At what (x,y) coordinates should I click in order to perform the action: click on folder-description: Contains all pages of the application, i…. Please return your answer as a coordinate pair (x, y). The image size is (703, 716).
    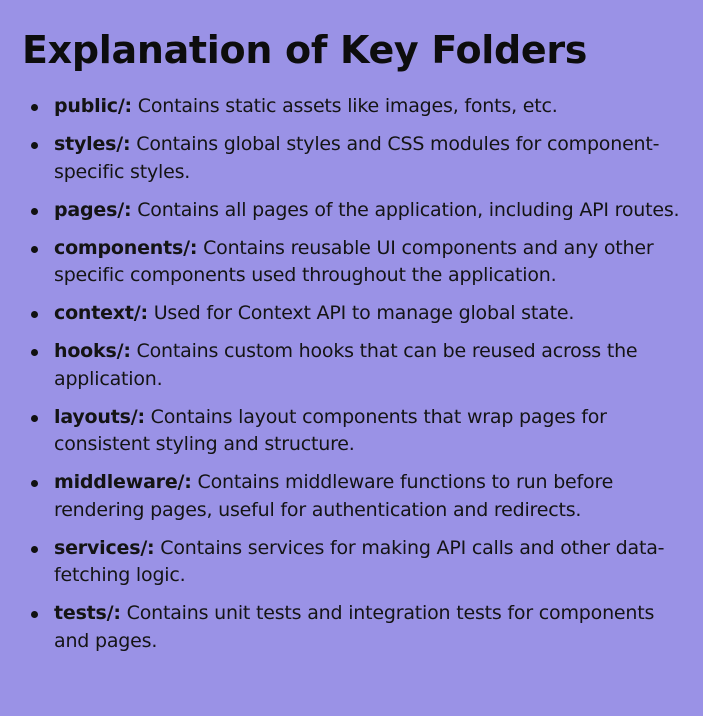
    Looking at the image, I should click on (405, 209).